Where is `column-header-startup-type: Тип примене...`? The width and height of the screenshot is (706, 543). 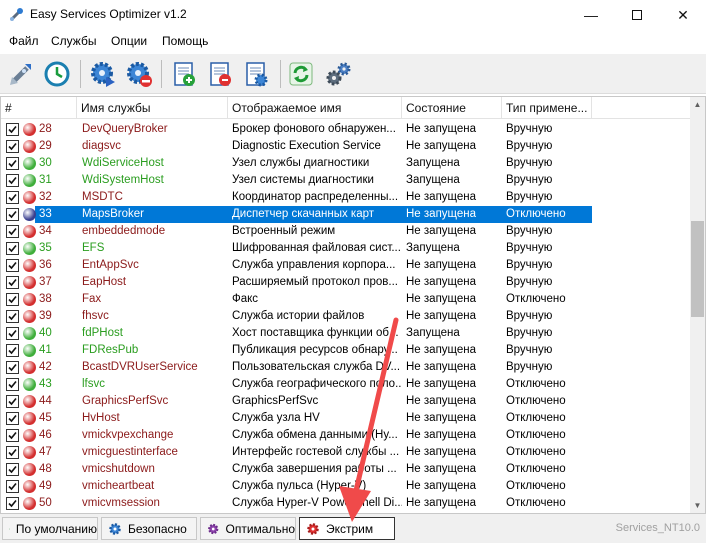
column-header-startup-type: Тип примене... is located at coordinates (547, 108).